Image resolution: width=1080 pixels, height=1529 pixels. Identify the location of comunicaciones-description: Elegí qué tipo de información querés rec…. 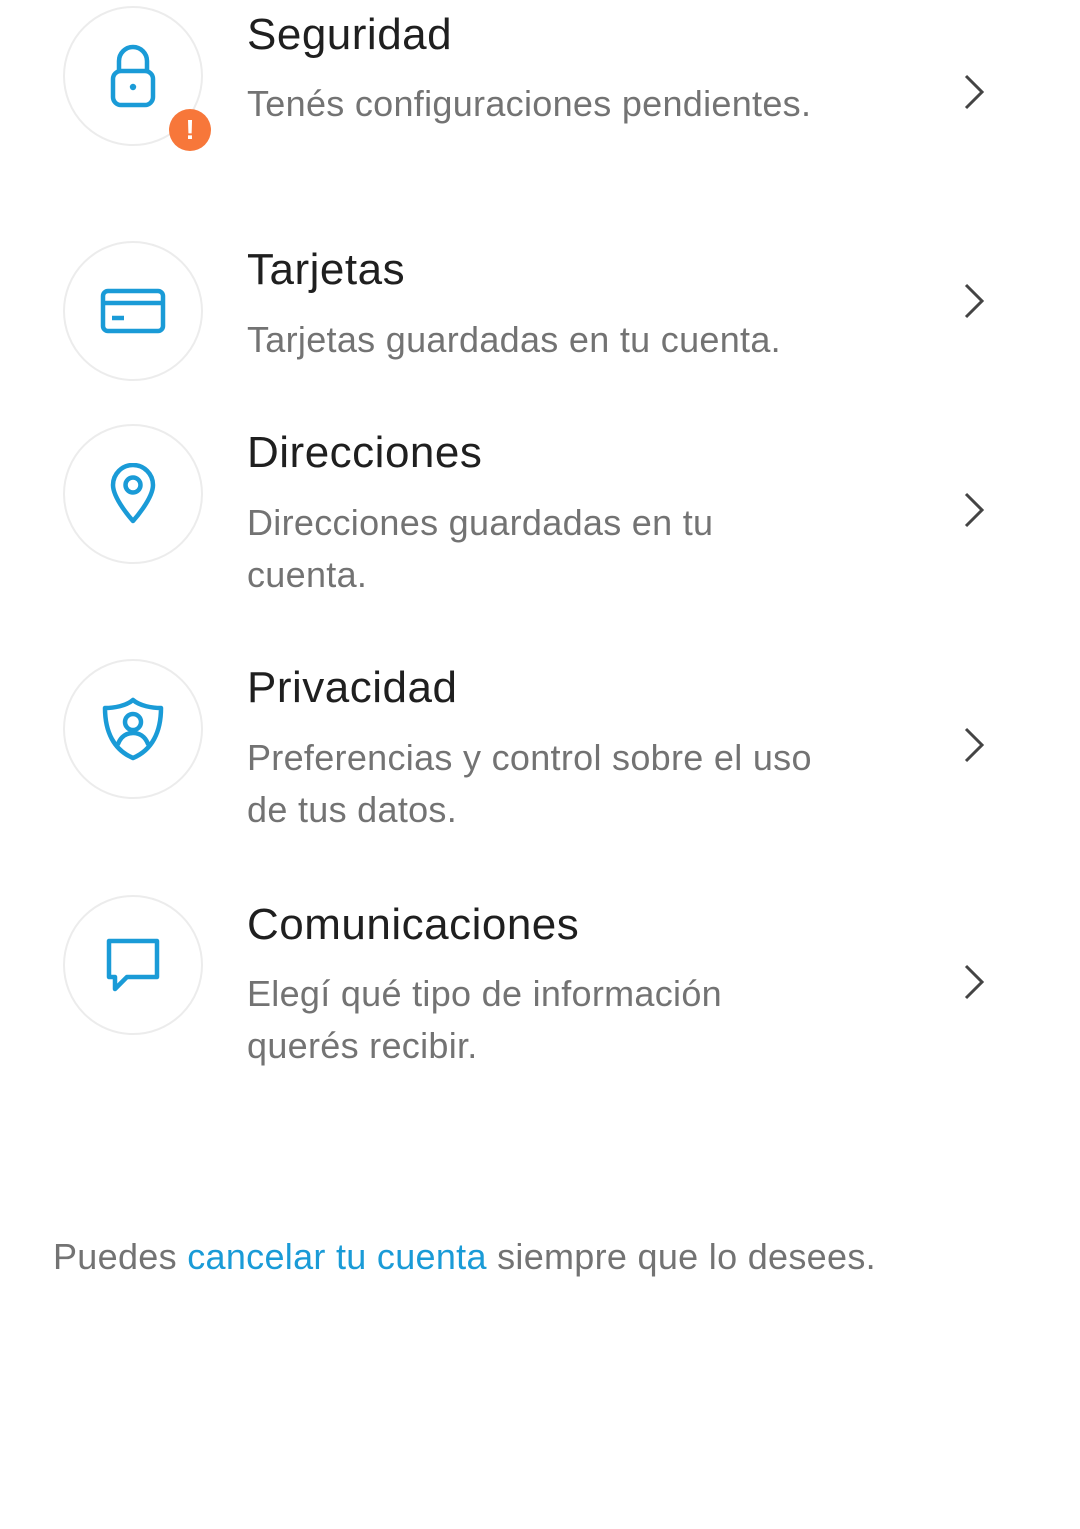
(484, 1019).